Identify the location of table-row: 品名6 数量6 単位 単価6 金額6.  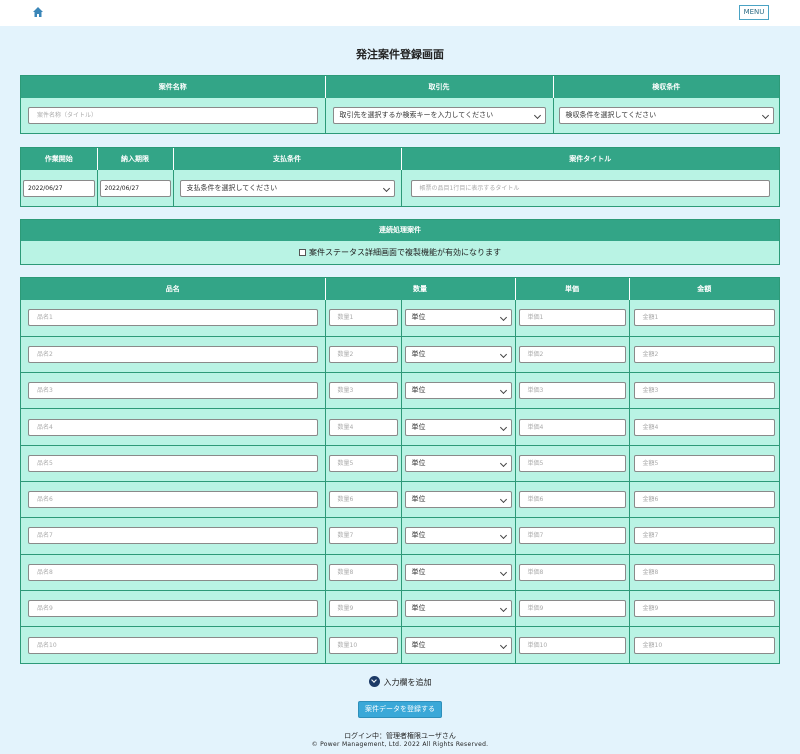
(400, 500).